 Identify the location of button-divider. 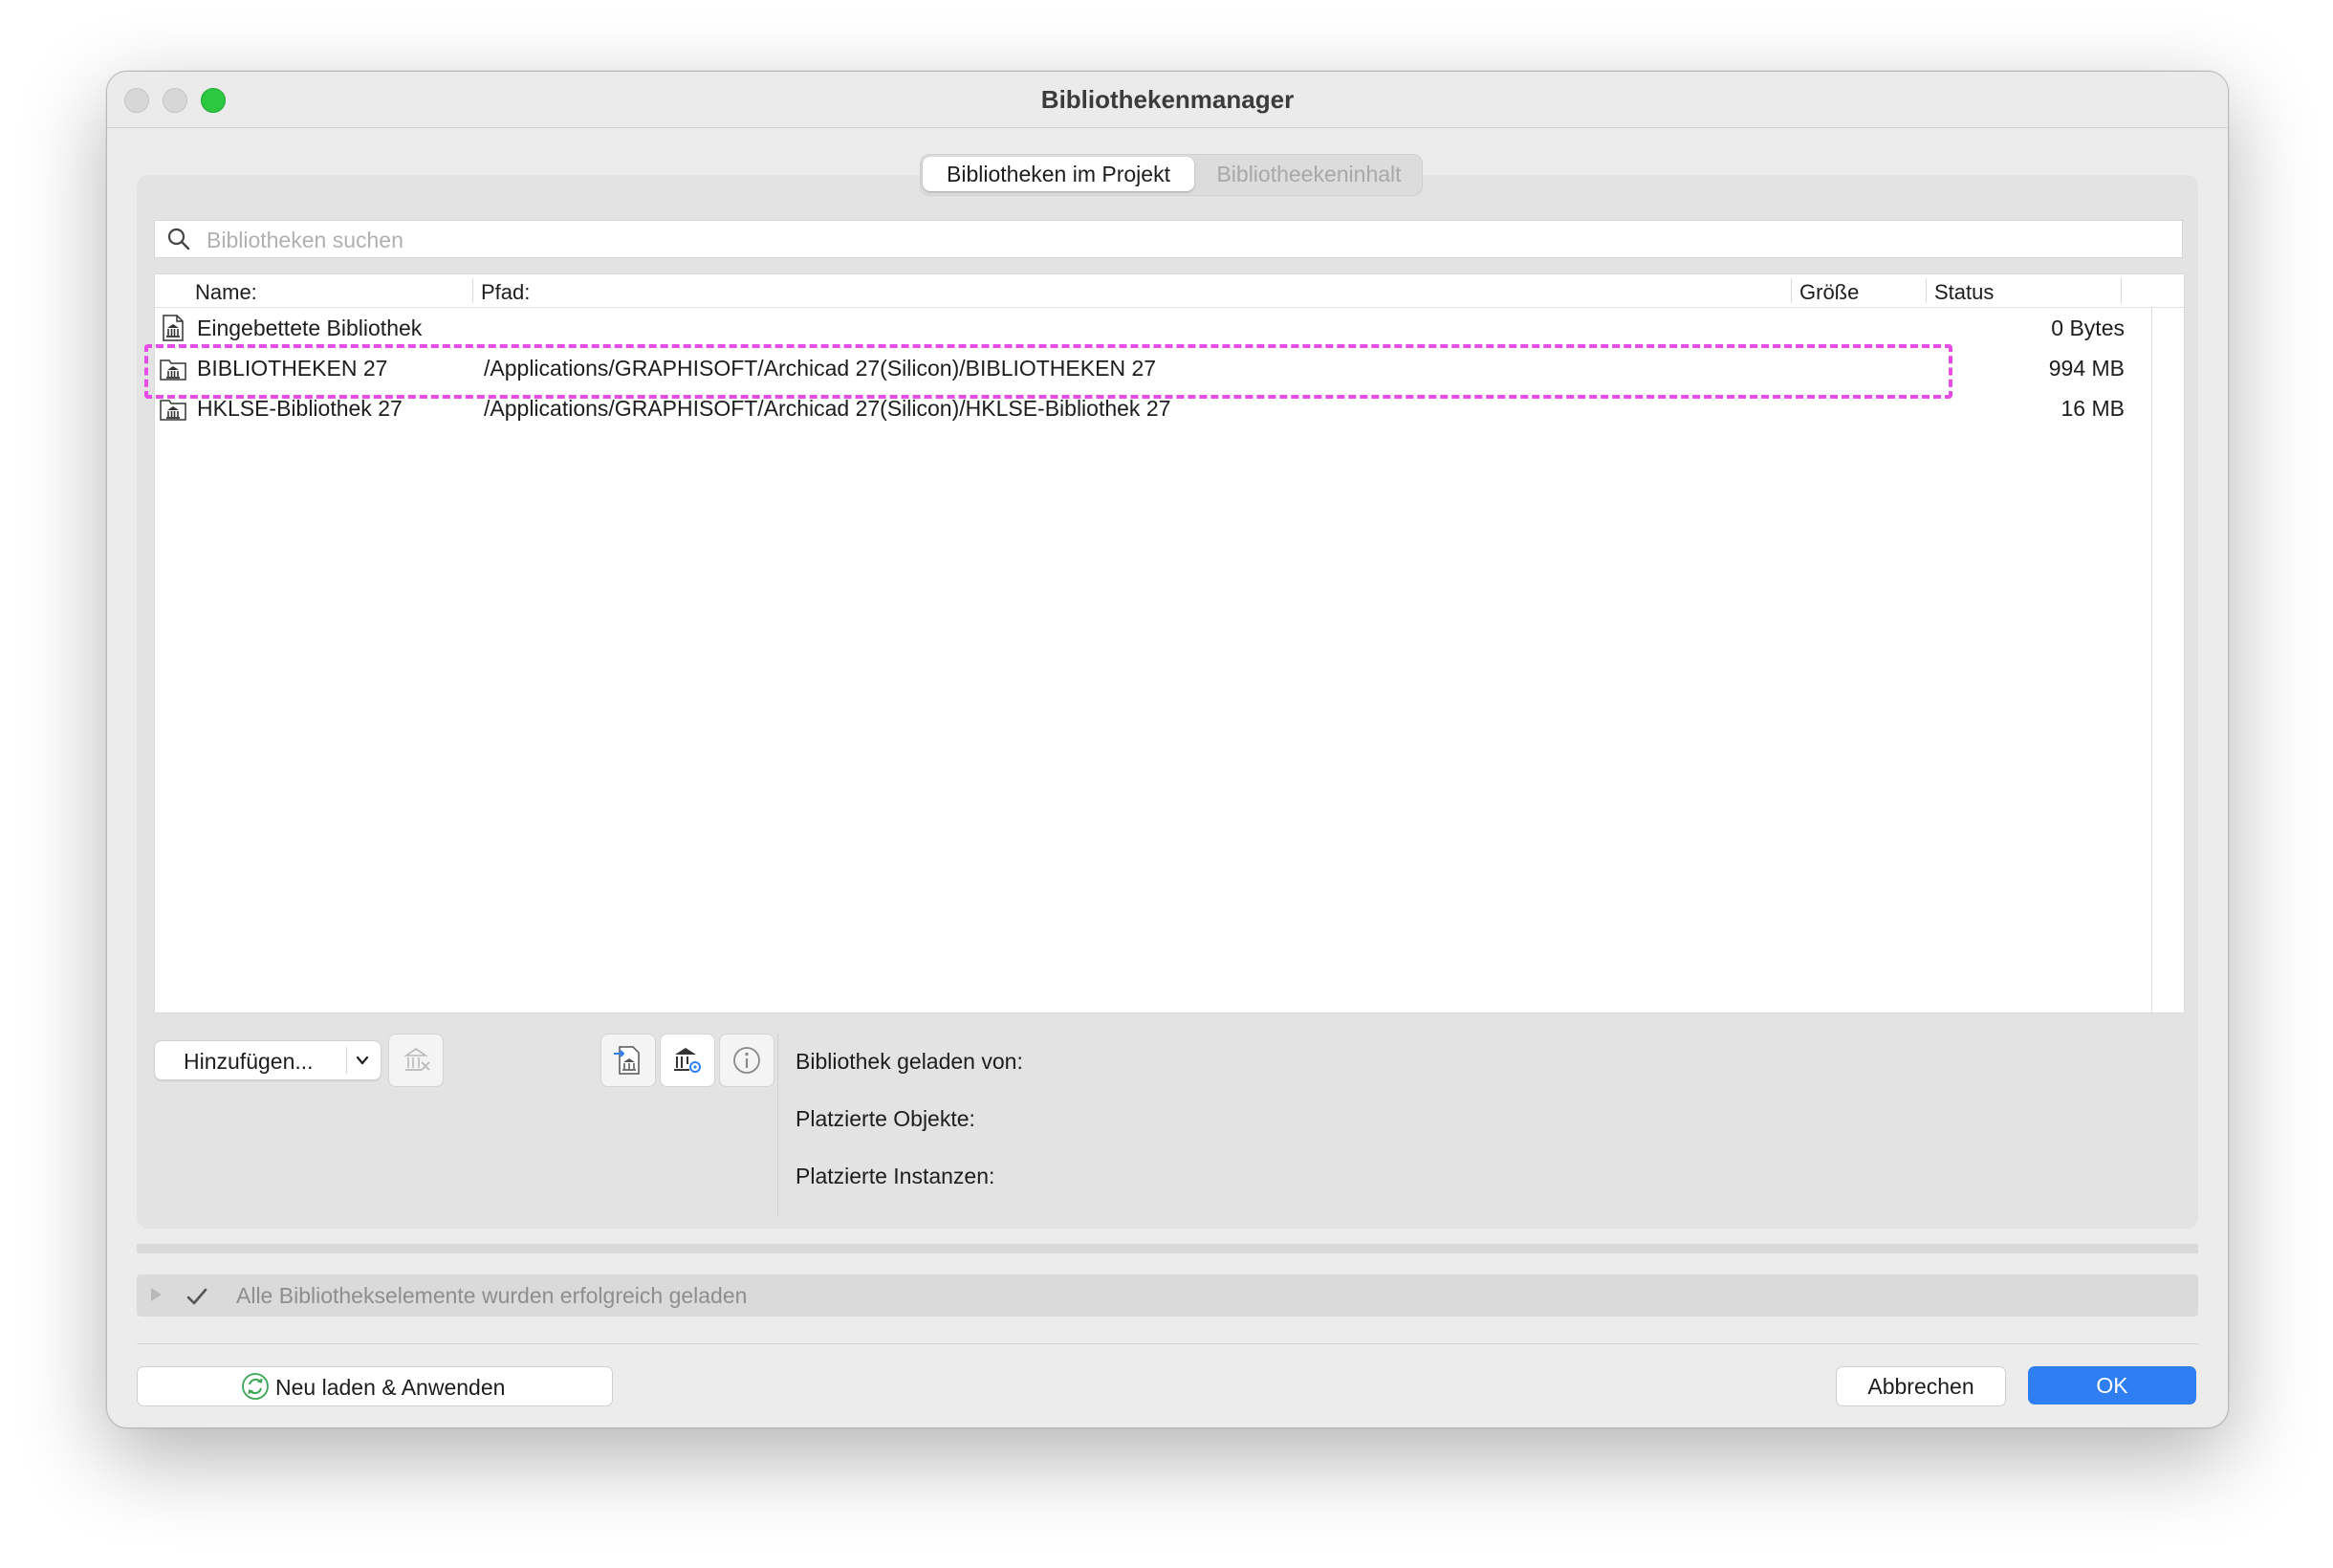
(346, 1060).